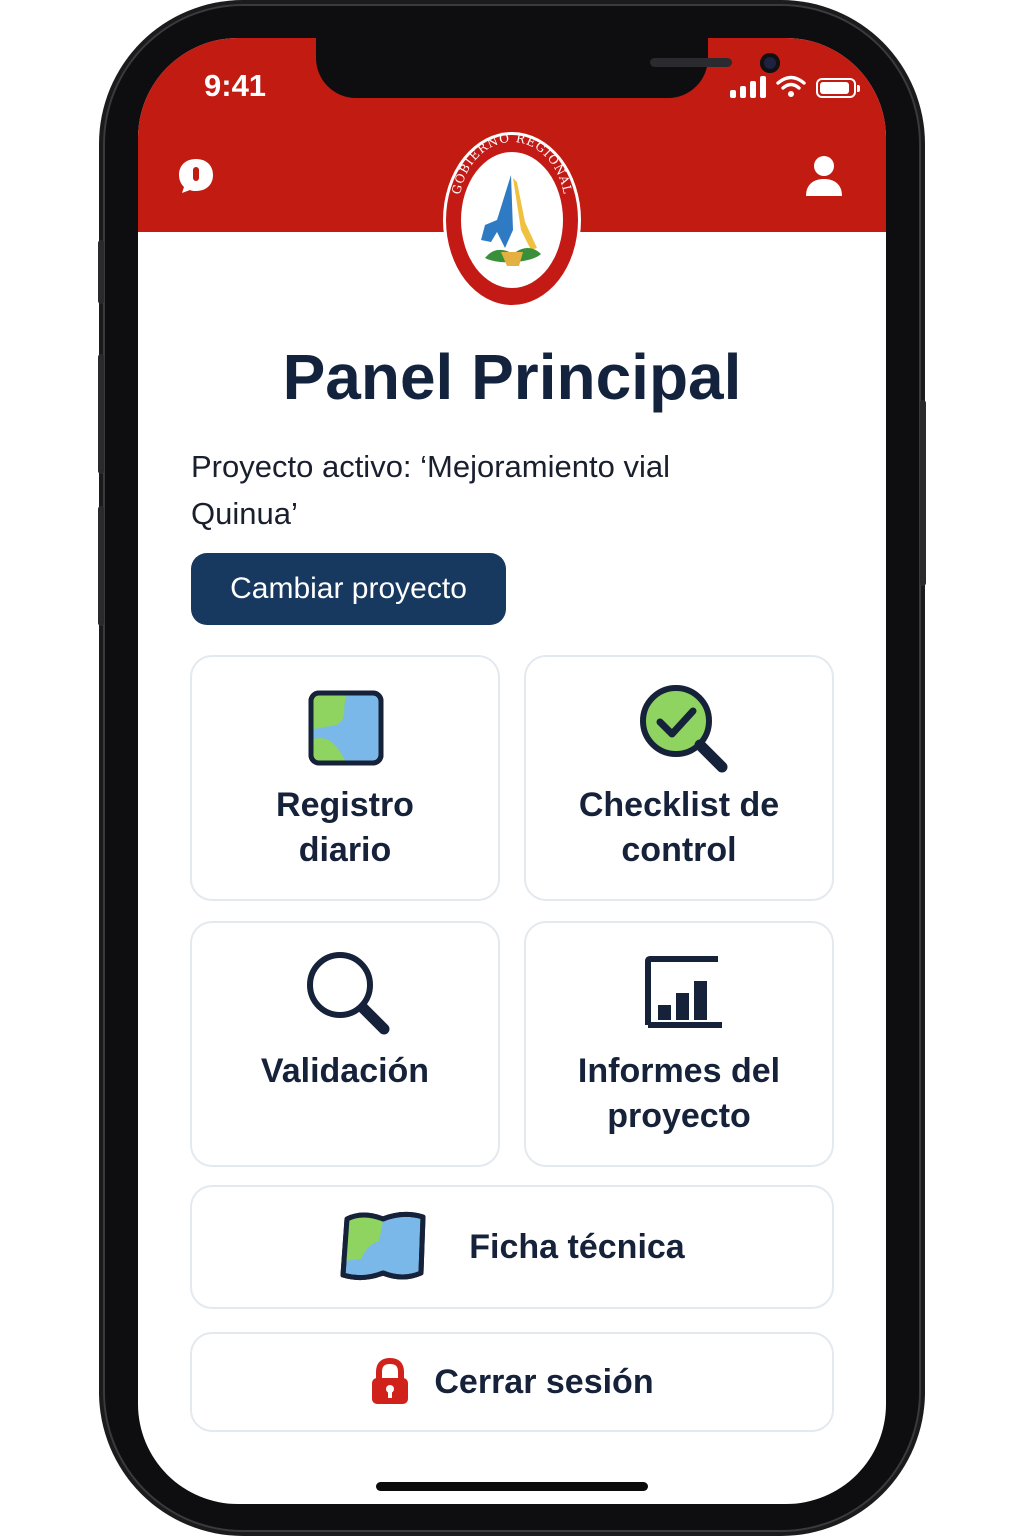  What do you see at coordinates (348, 993) in the screenshot?
I see `search-icon` at bounding box center [348, 993].